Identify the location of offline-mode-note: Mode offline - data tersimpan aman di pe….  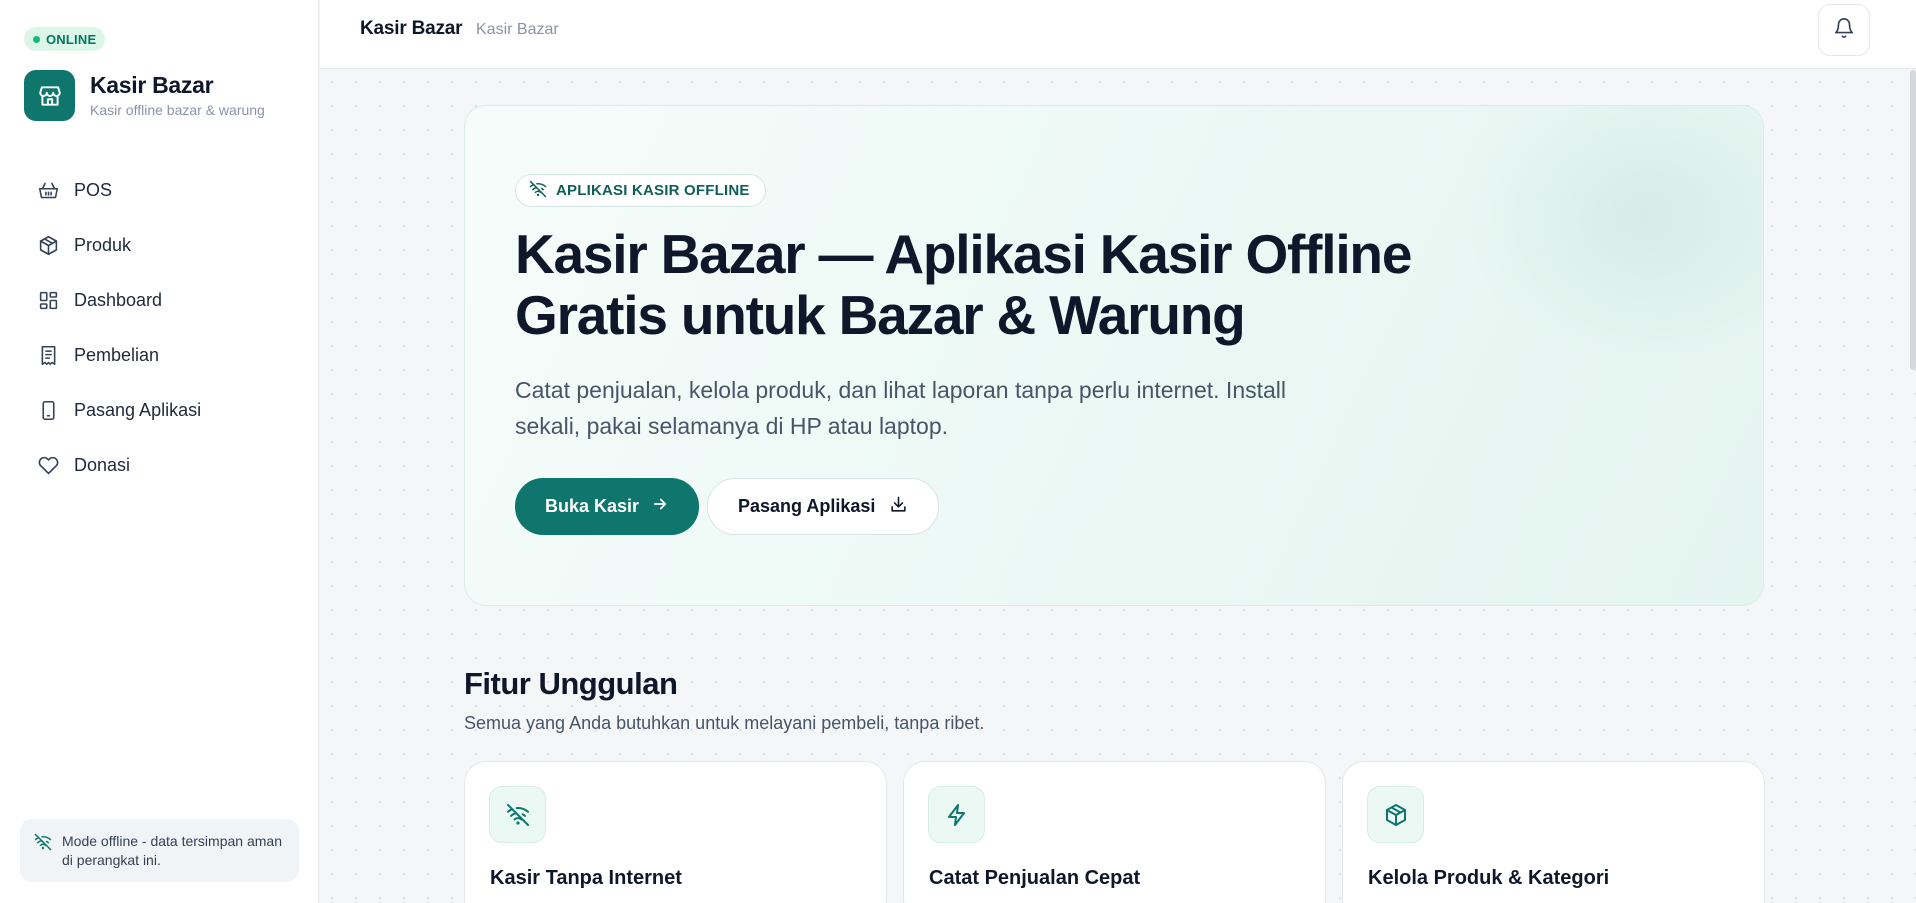
(159, 850).